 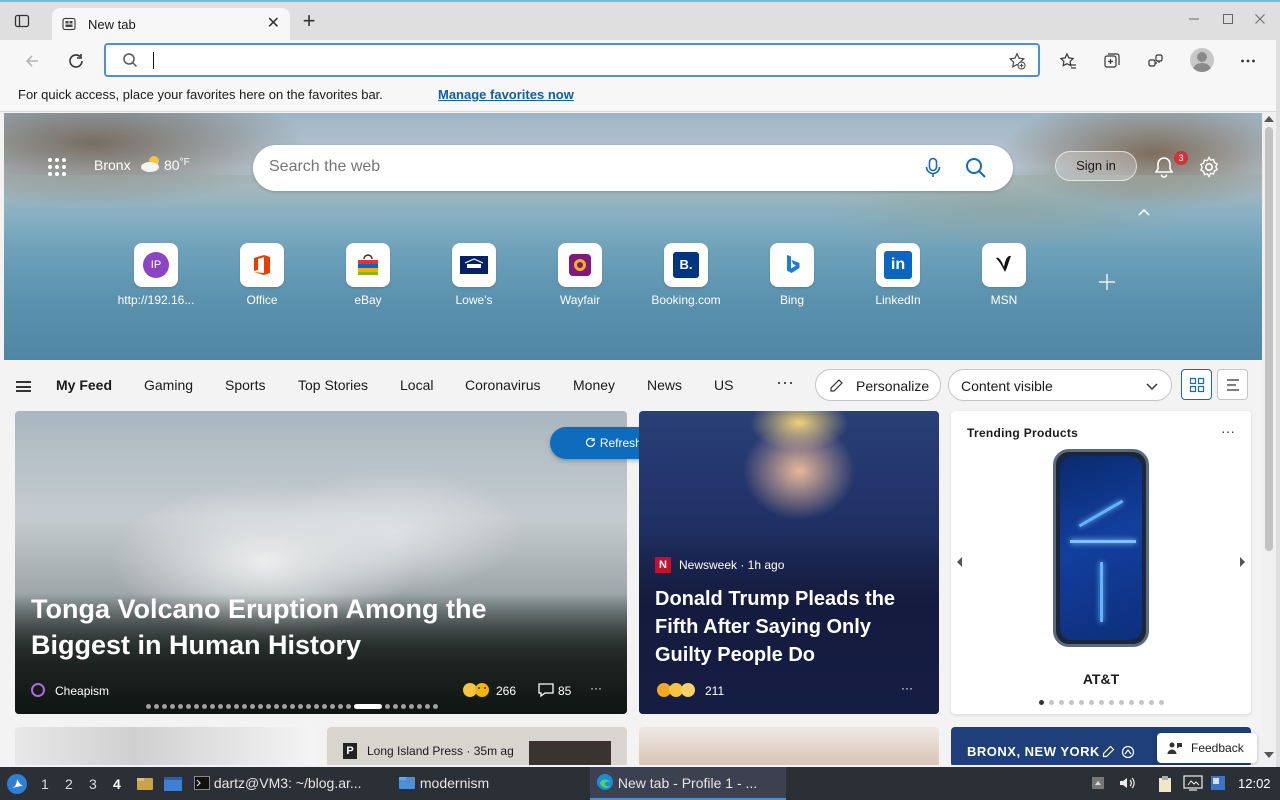 I want to click on story-meta: Newsweek · 1h ago, so click(x=731, y=565).